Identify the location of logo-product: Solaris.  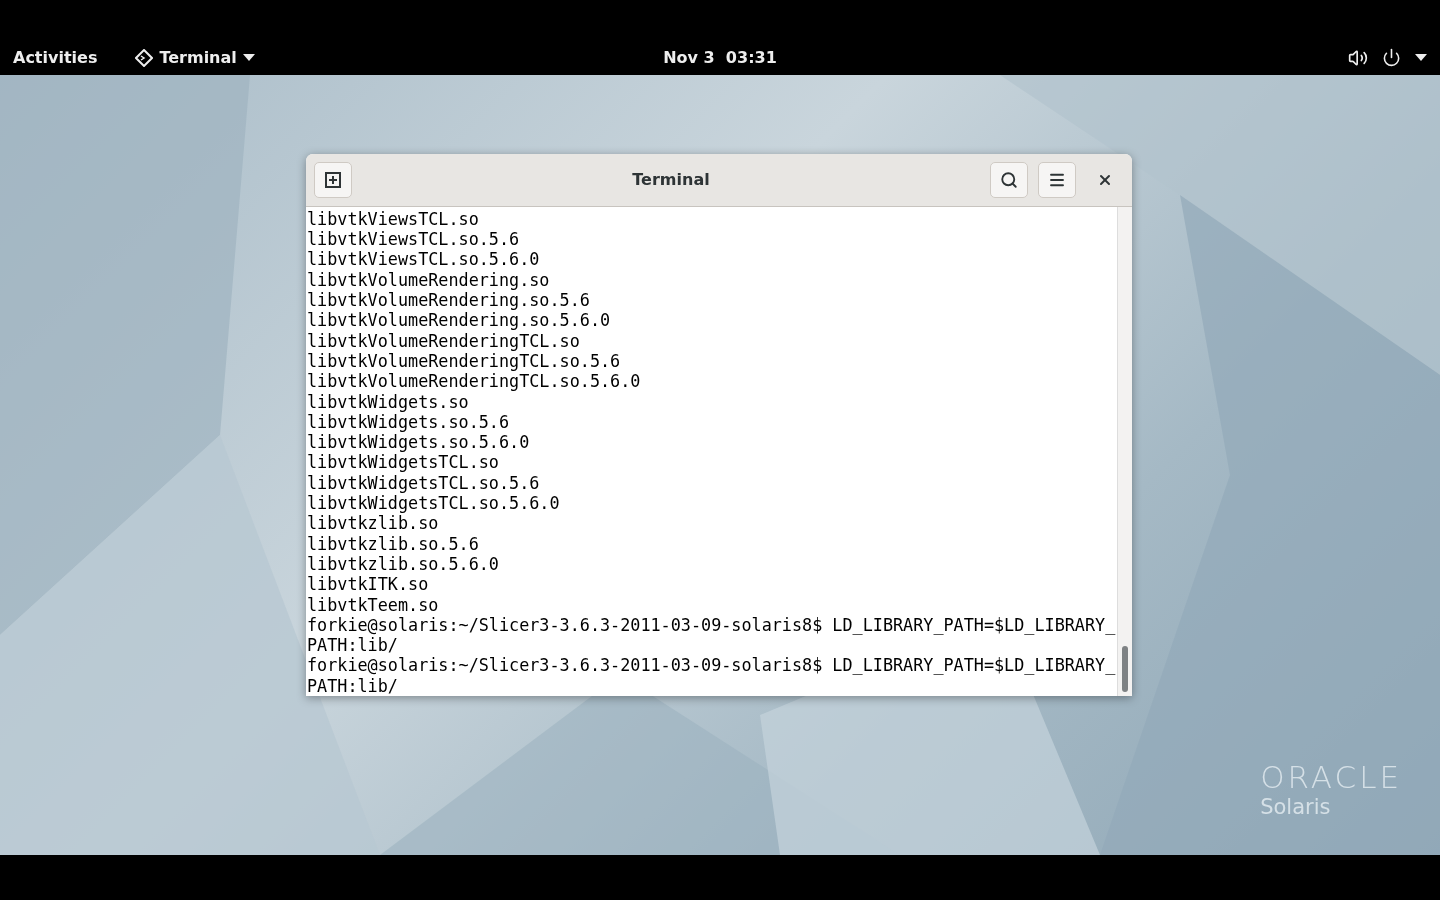
(1296, 807).